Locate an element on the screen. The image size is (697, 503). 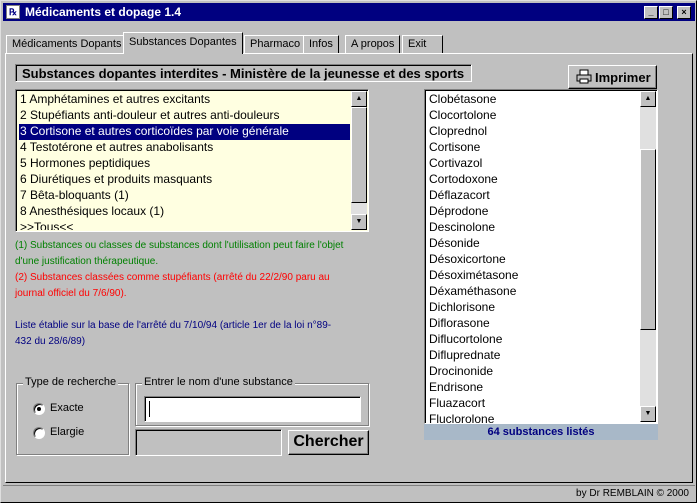
substance-item: Difluprednate is located at coordinates (464, 355).